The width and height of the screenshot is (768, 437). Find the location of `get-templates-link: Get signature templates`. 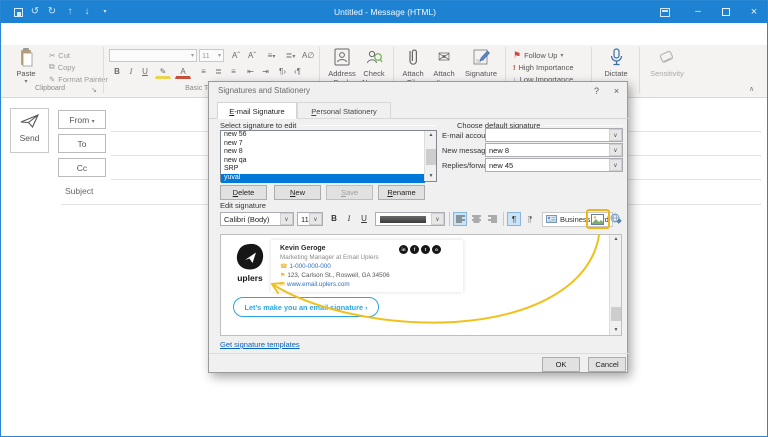

get-templates-link: Get signature templates is located at coordinates (260, 344).